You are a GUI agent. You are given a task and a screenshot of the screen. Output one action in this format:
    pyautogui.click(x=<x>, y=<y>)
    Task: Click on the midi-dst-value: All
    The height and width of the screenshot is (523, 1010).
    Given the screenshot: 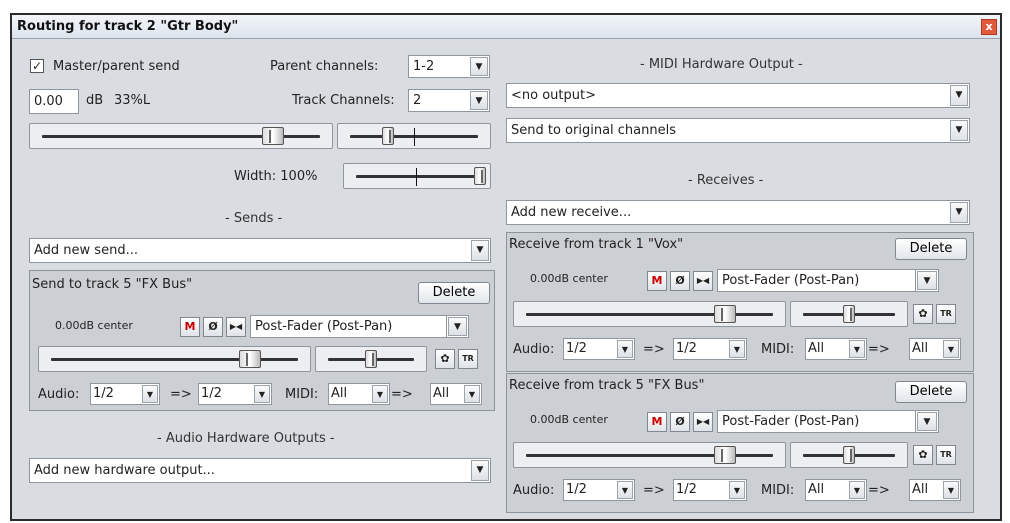 What is the action you would take?
    pyautogui.click(x=920, y=489)
    